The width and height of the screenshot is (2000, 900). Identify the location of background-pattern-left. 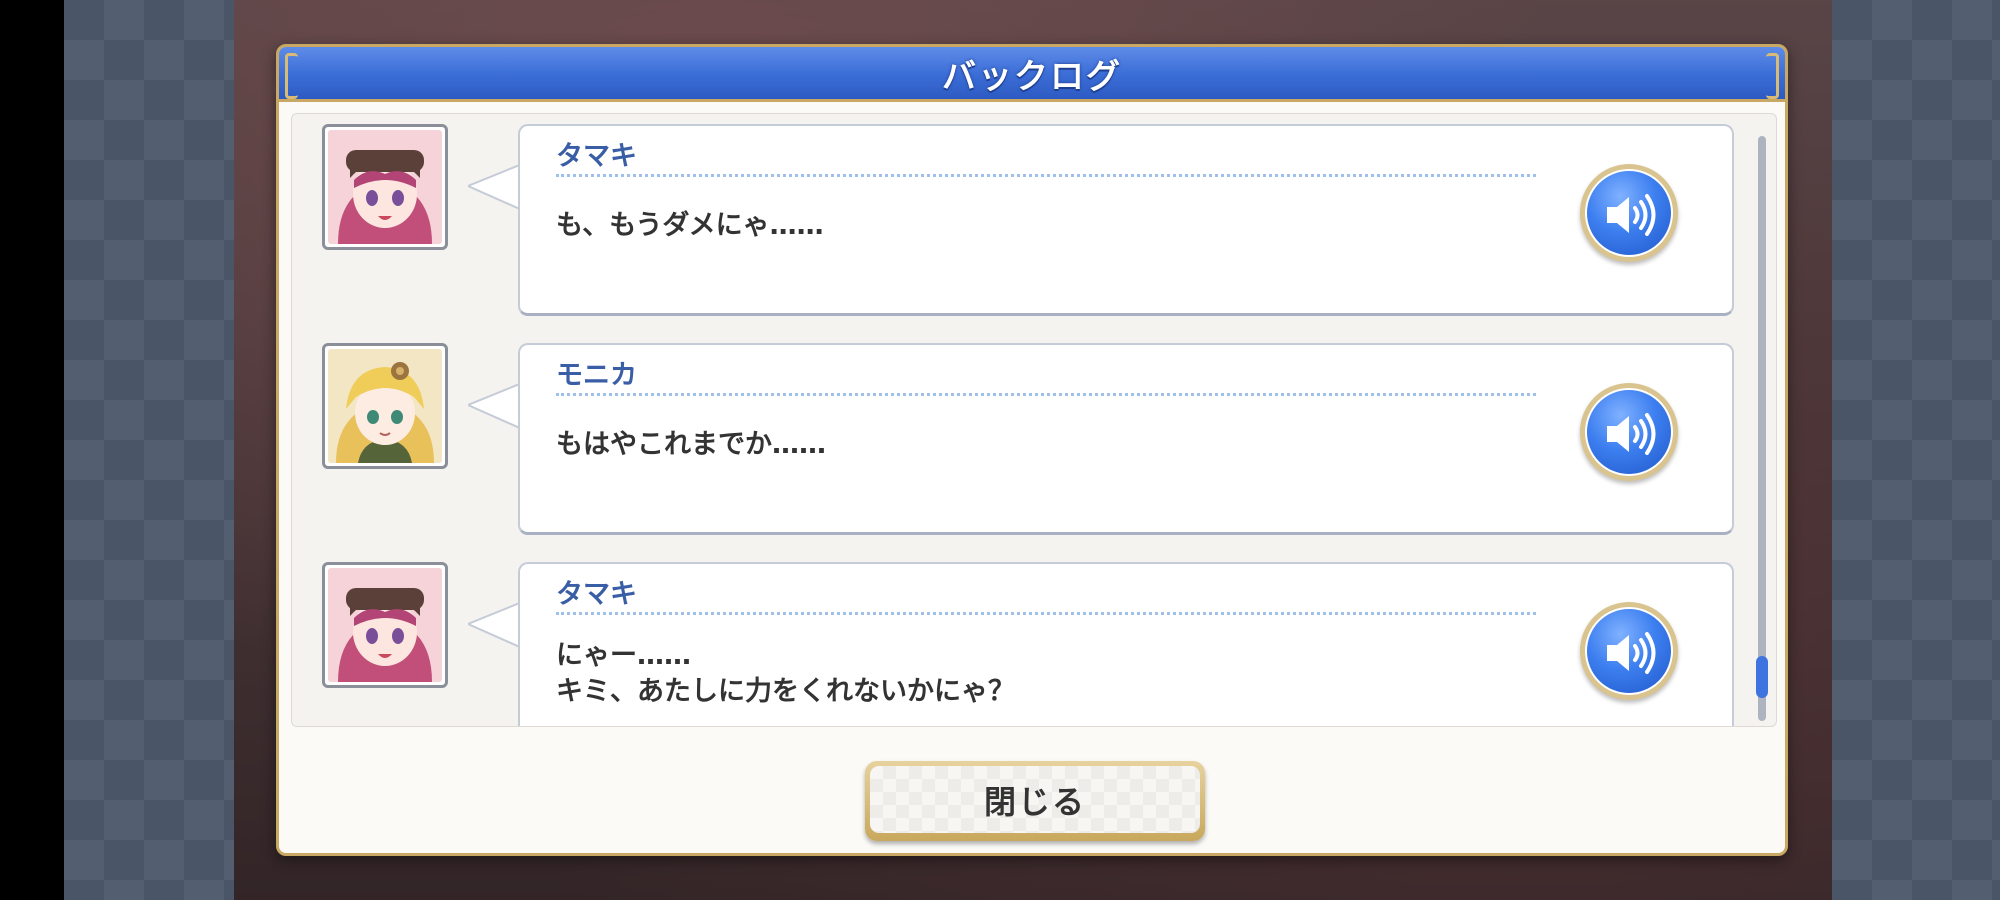
(149, 450).